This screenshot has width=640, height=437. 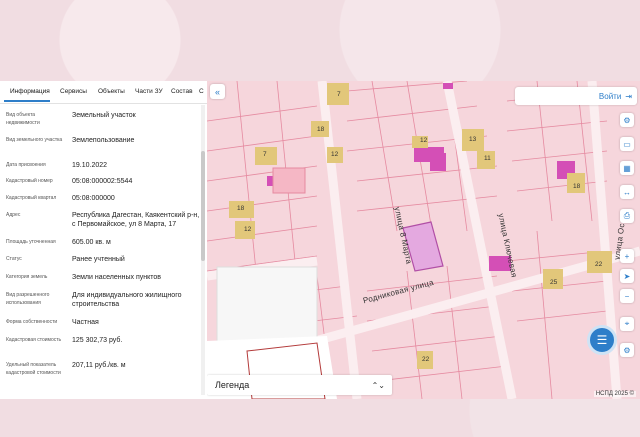 What do you see at coordinates (34, 340) in the screenshot?
I see `row-label: Кадастровая стоимость` at bounding box center [34, 340].